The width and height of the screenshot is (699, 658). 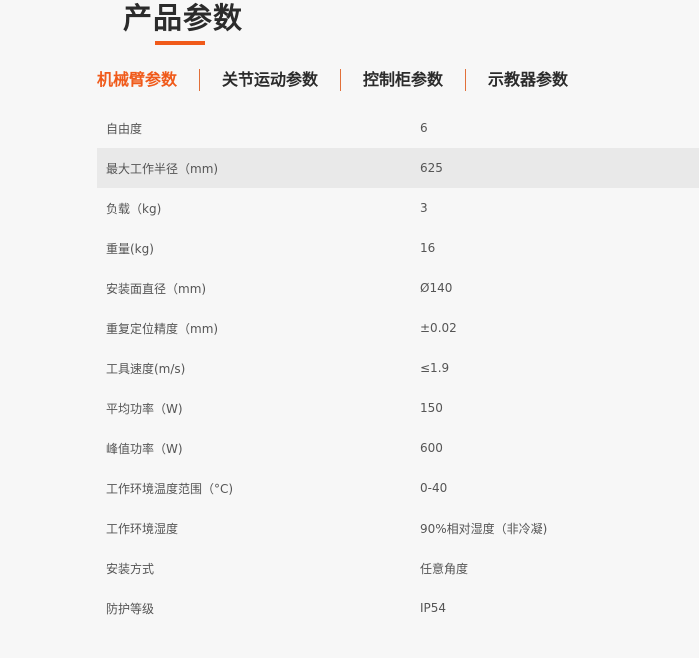 I want to click on param-label: 自由度, so click(x=124, y=128).